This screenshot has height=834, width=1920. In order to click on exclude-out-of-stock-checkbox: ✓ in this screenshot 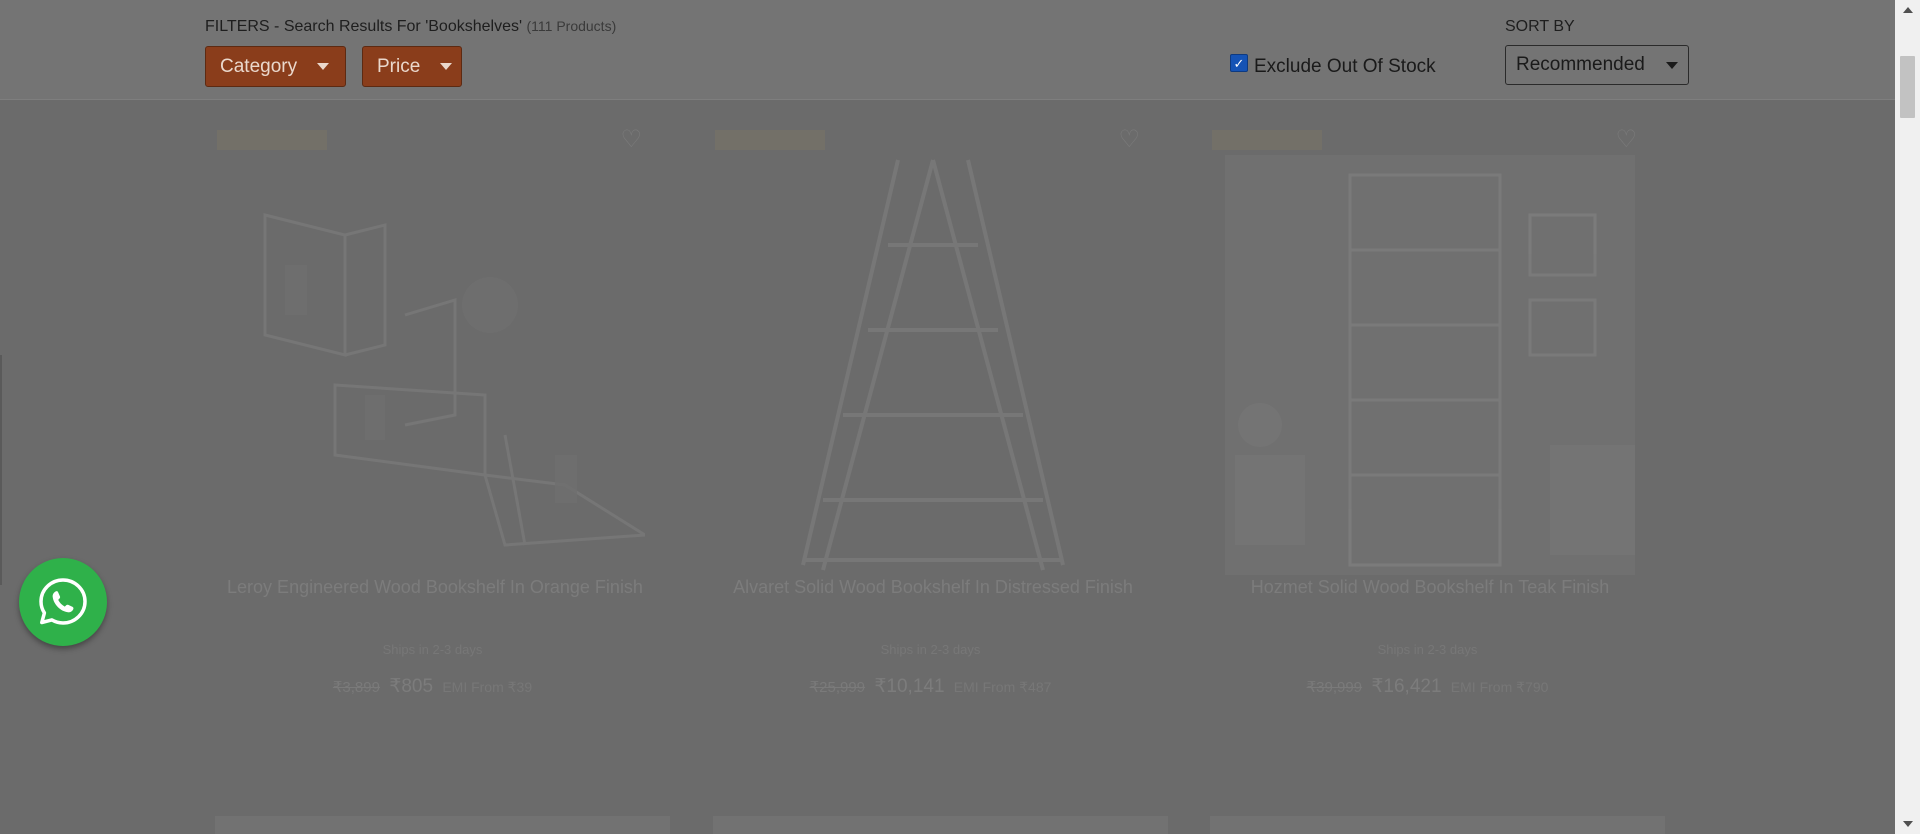, I will do `click(1239, 63)`.